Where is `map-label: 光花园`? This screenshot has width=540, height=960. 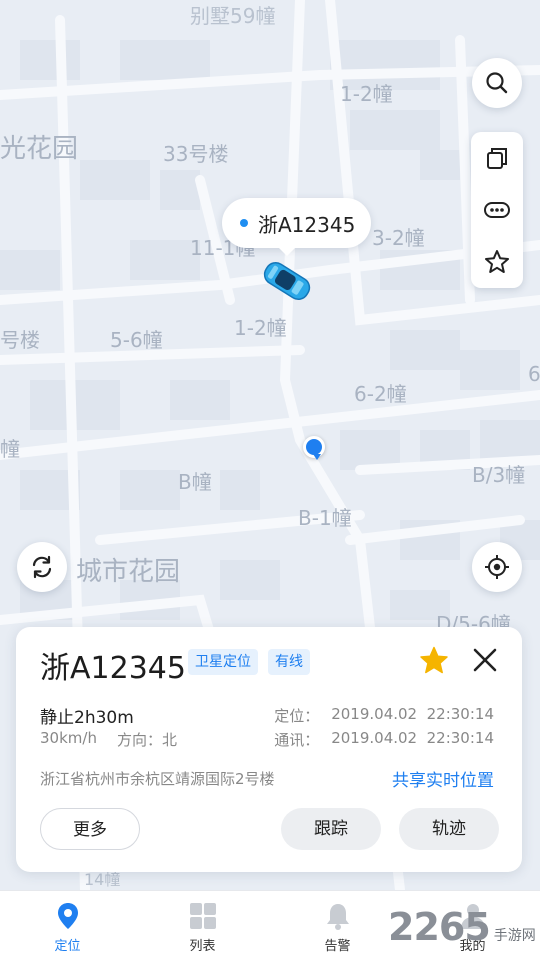
map-label: 光花园 is located at coordinates (39, 149).